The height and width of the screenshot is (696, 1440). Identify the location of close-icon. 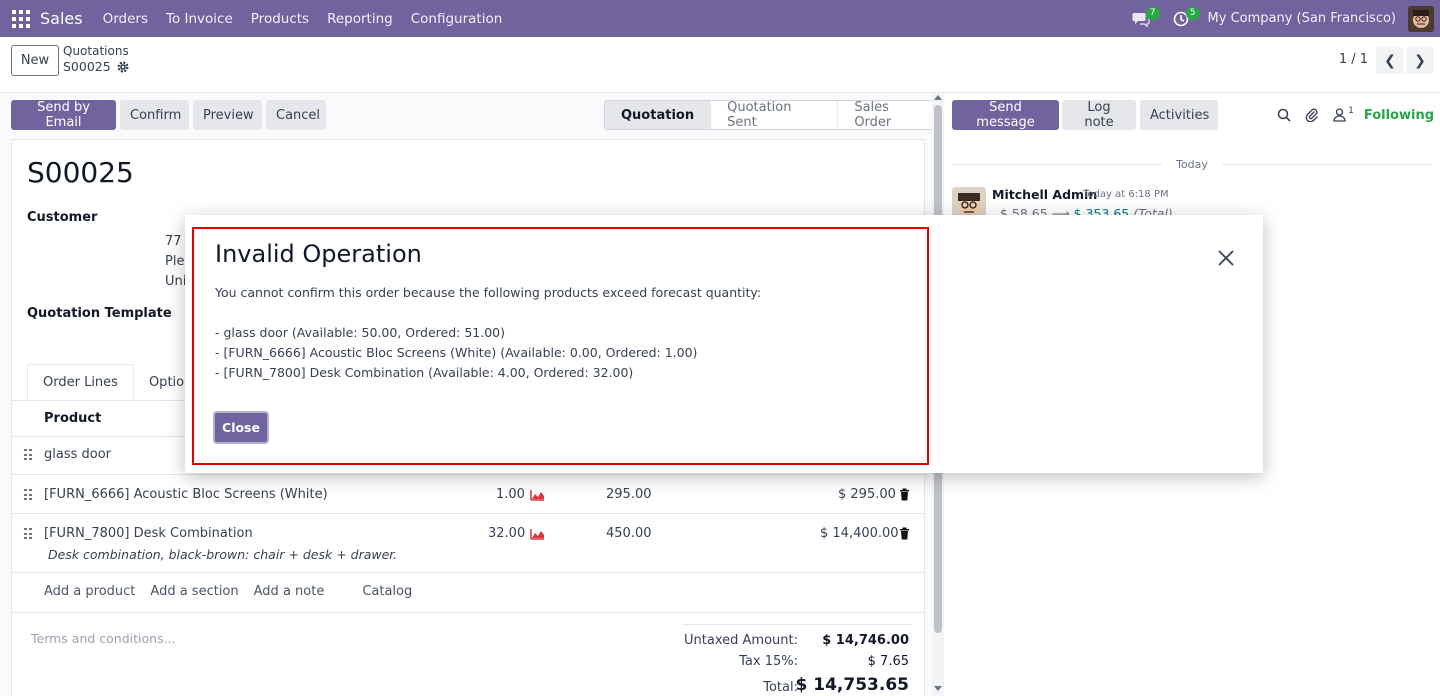
(1226, 258).